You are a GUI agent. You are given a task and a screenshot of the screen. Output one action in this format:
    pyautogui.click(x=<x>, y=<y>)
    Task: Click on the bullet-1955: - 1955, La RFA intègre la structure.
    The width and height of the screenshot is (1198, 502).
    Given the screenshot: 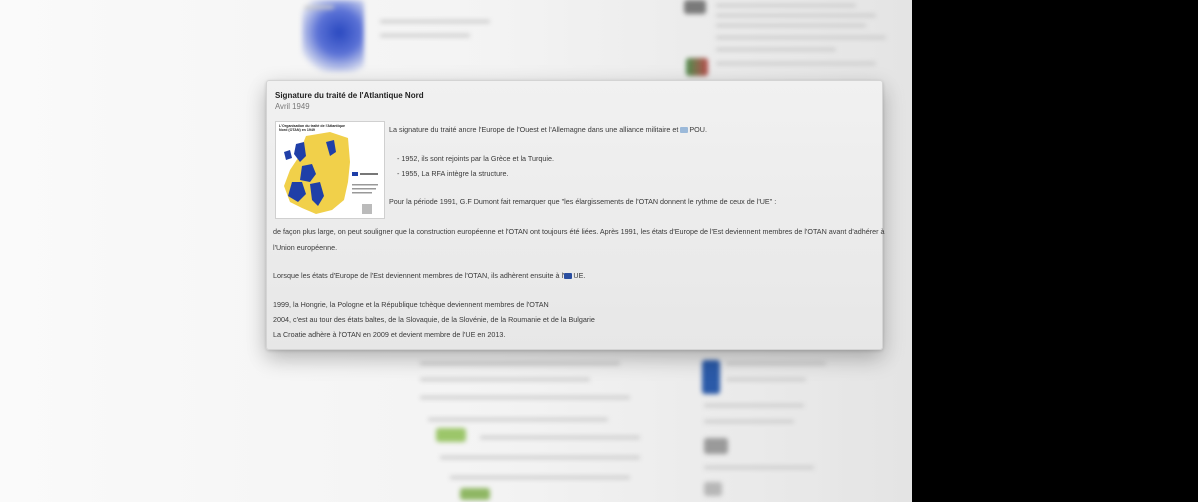 What is the action you would take?
    pyautogui.click(x=453, y=173)
    